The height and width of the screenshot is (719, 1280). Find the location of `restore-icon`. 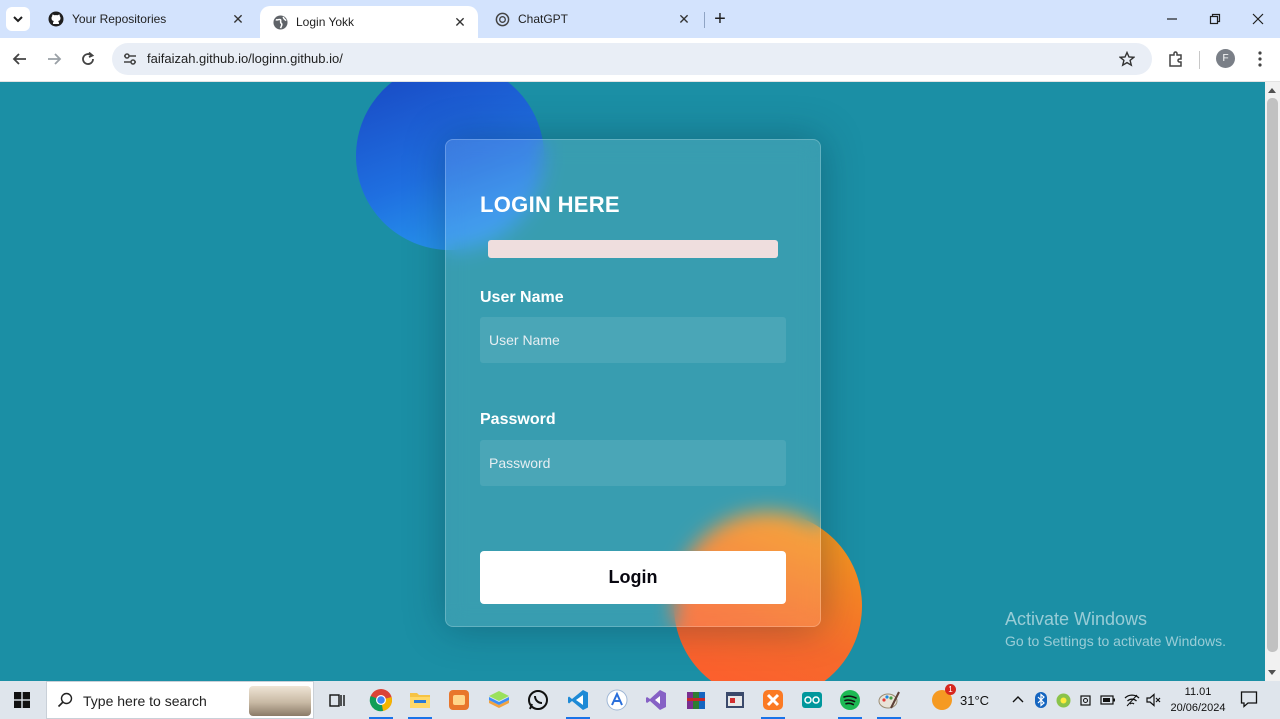

restore-icon is located at coordinates (1215, 19).